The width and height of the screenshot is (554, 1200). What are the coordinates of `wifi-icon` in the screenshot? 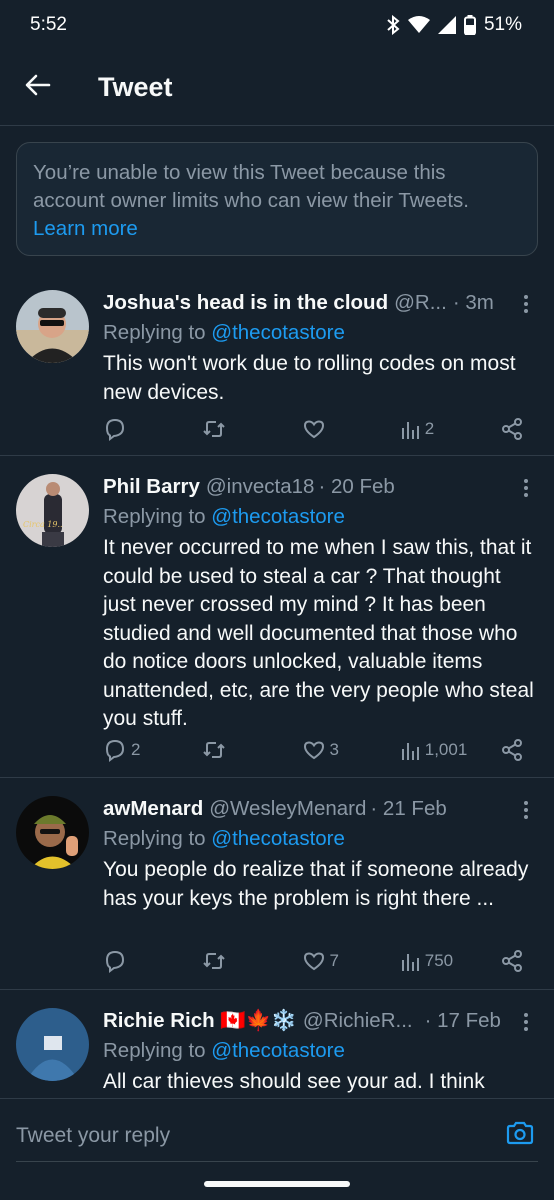 It's located at (418, 25).